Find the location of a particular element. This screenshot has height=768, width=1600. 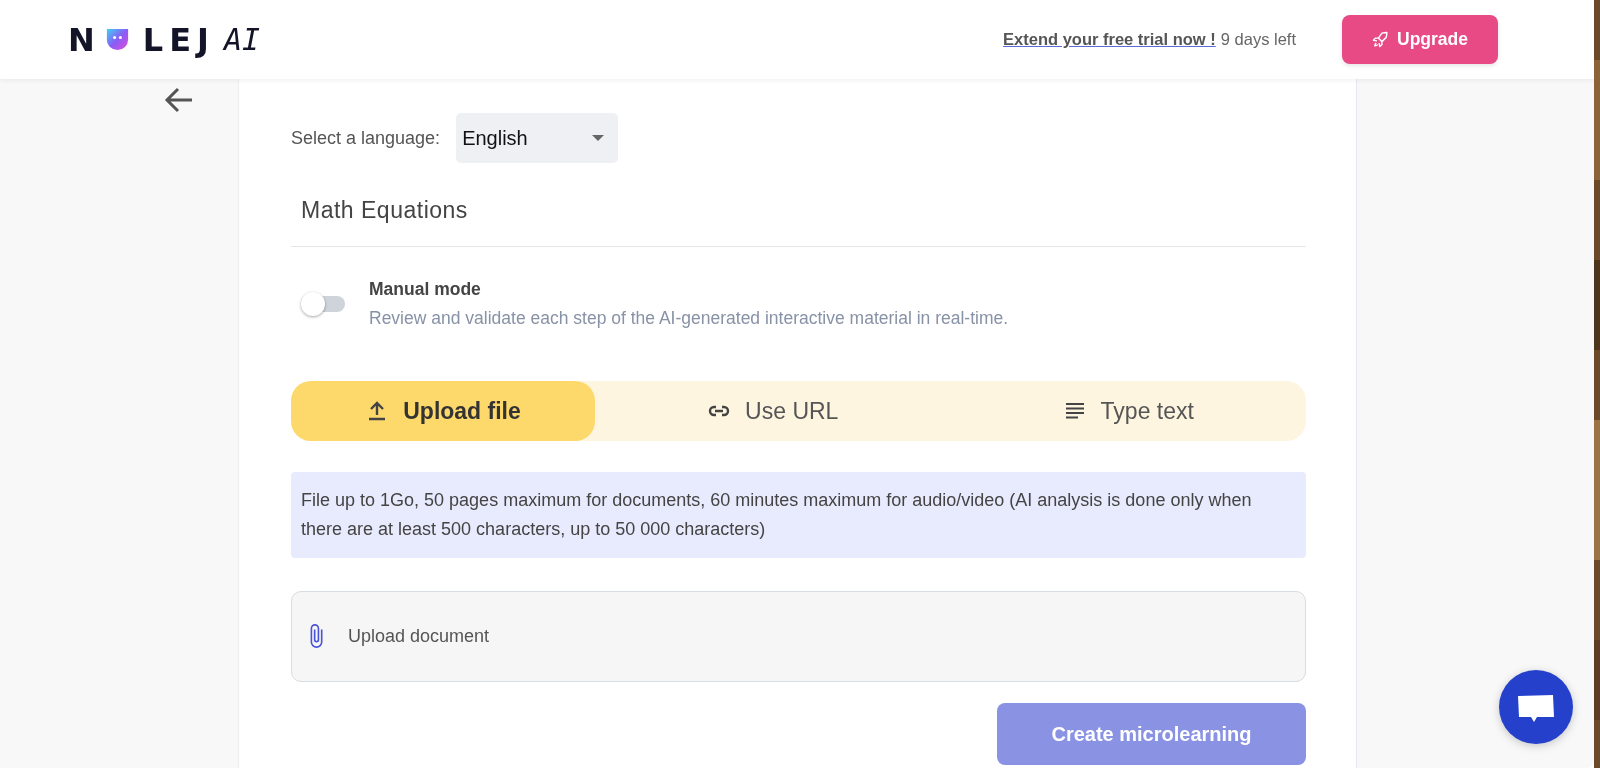

source-tab: Use URL is located at coordinates (773, 411).